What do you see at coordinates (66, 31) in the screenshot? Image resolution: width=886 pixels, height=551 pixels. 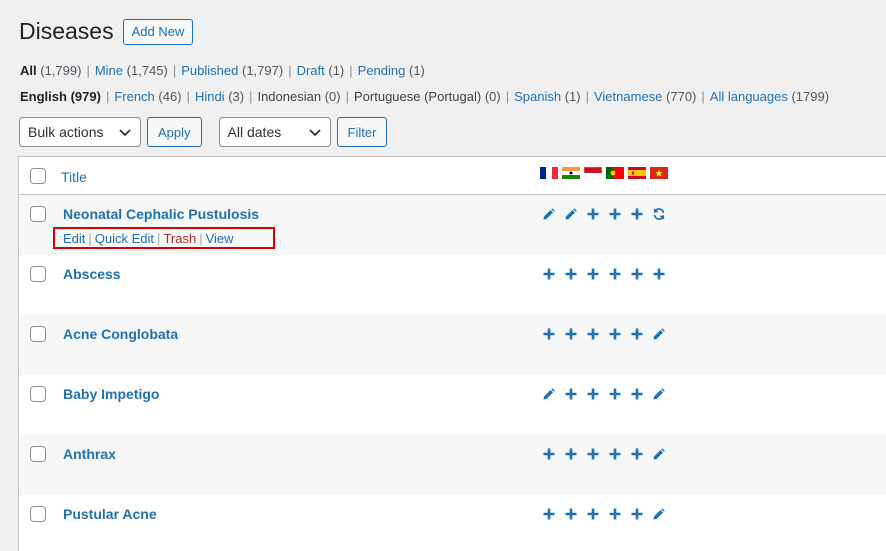 I see `page-title: Diseases` at bounding box center [66, 31].